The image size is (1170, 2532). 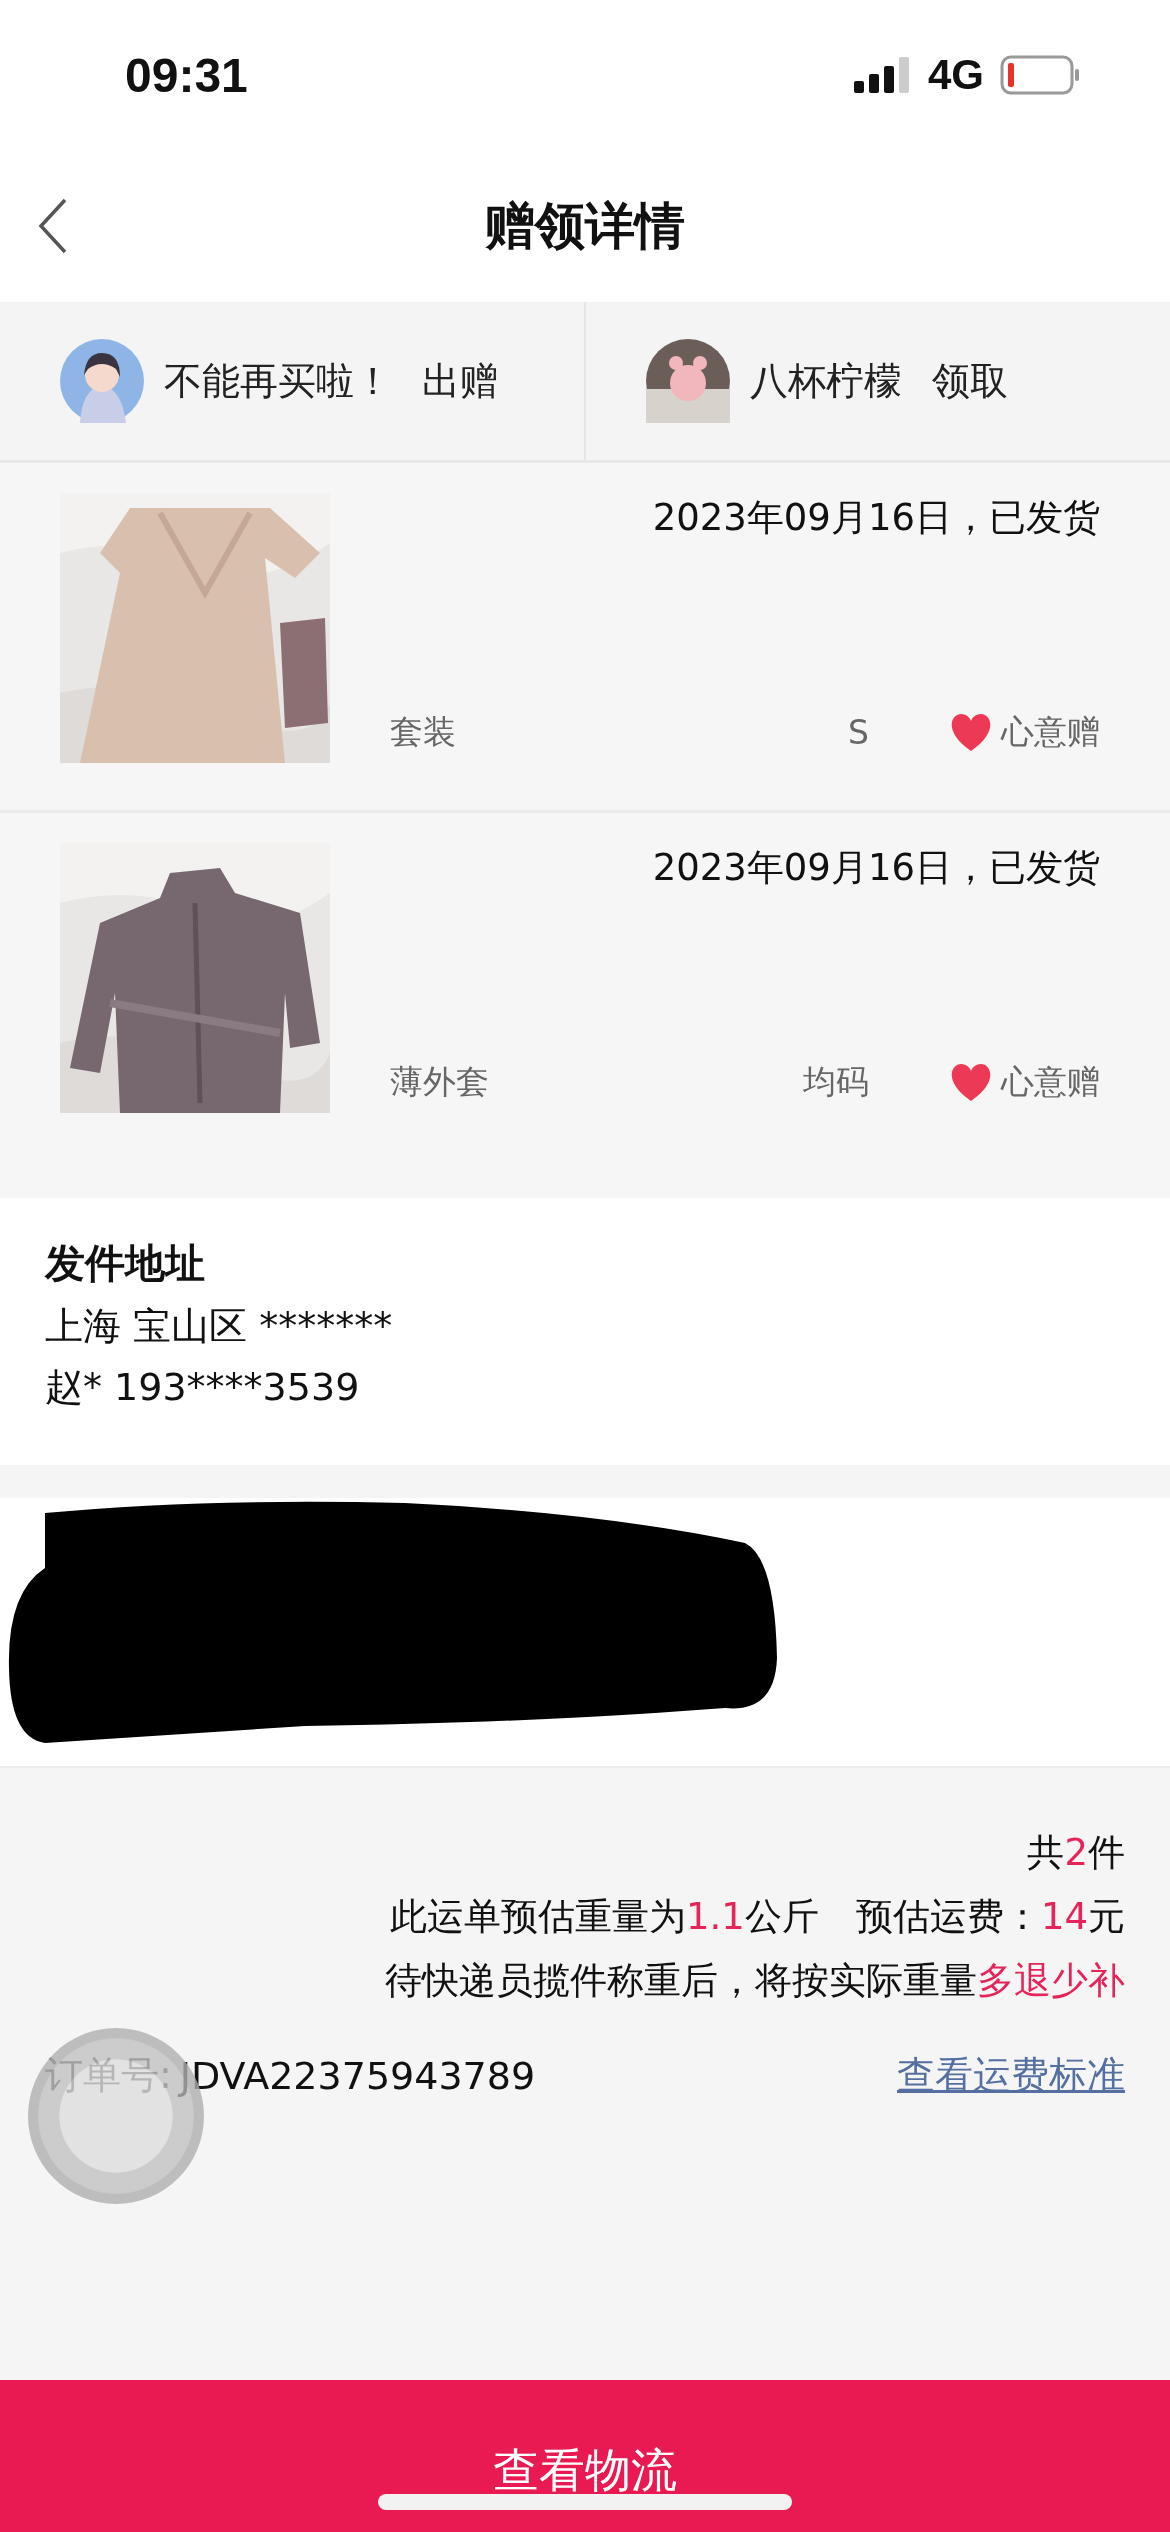 What do you see at coordinates (125, 1263) in the screenshot?
I see `section-title: 发件地址` at bounding box center [125, 1263].